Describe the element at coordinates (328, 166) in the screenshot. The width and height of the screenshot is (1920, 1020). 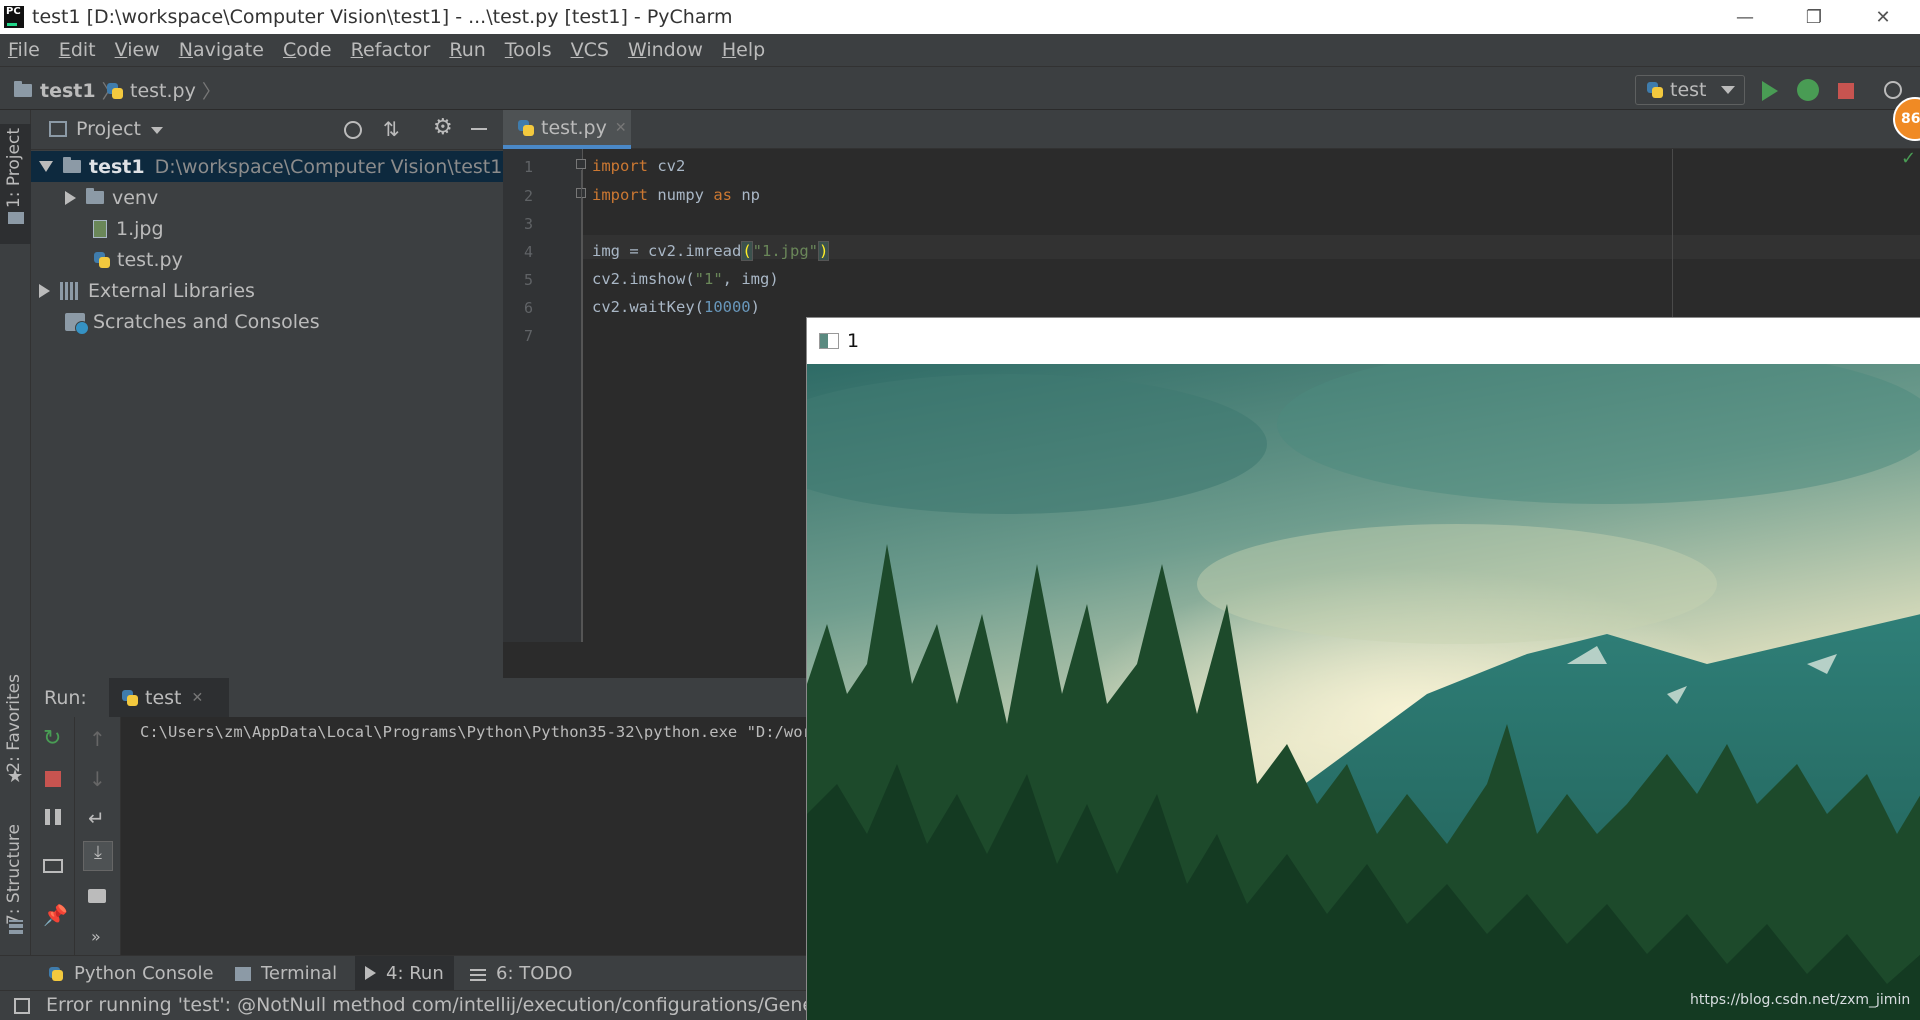
I see `tree-item-path: D:\workspace\Computer Vision\test1` at that location.